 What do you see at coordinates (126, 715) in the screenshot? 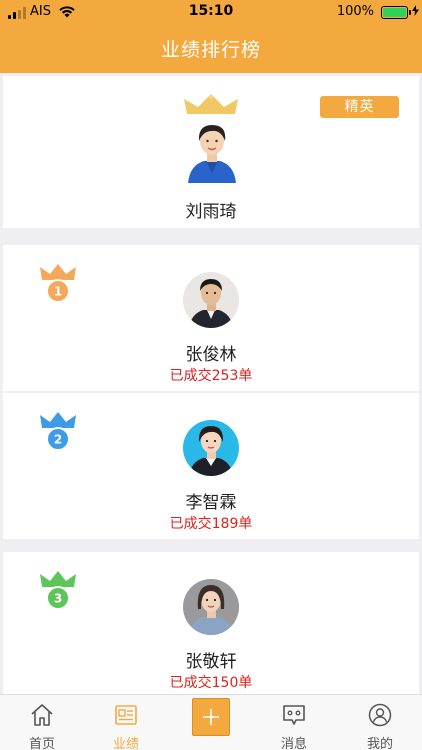
I see `id-card-icon` at bounding box center [126, 715].